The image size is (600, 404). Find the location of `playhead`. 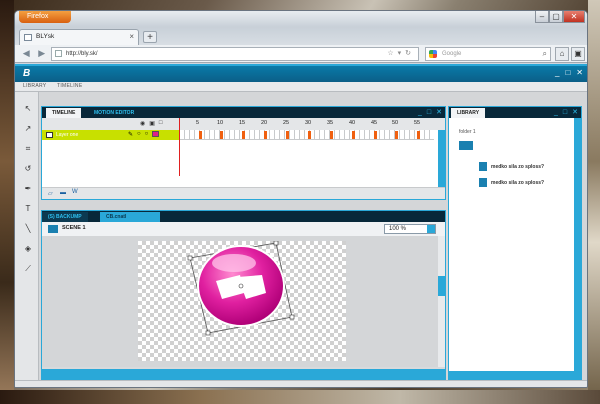

playhead is located at coordinates (179, 147).